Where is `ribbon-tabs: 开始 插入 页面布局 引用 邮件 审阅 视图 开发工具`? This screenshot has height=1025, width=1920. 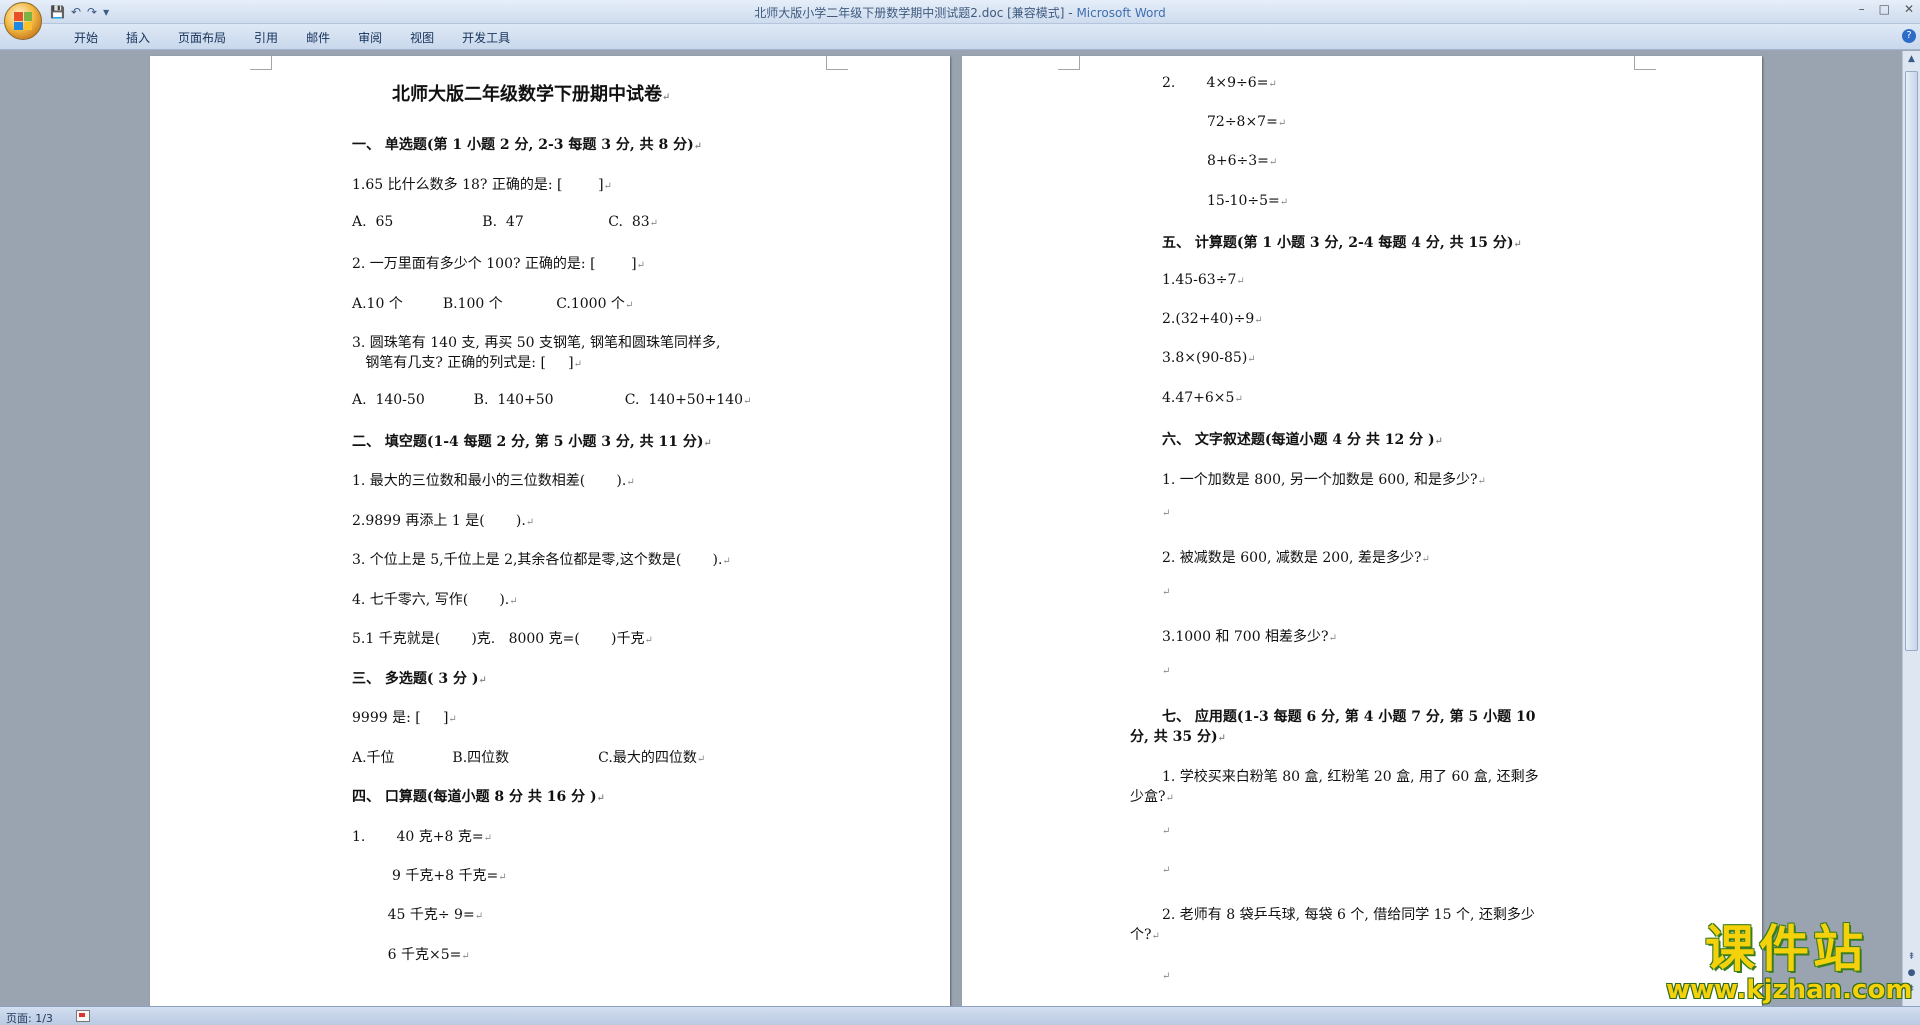 ribbon-tabs: 开始 插入 页面布局 引用 邮件 审阅 视图 开发工具 is located at coordinates (292, 37).